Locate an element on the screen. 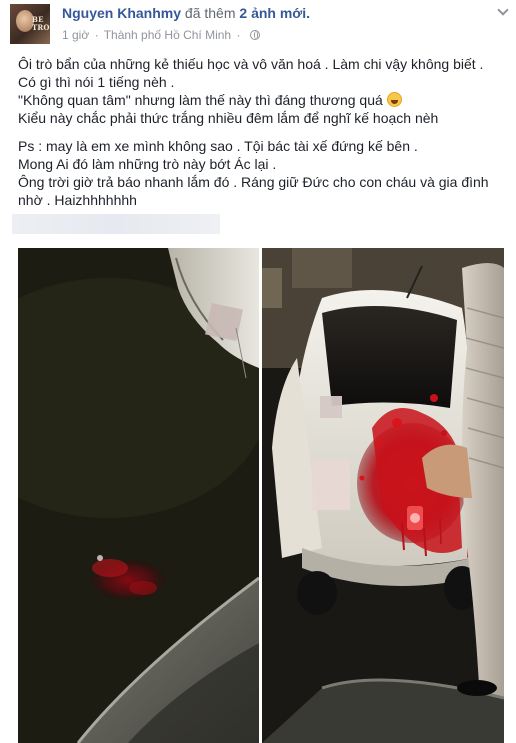 The width and height of the screenshot is (516, 743). laughing-emoji-icon is located at coordinates (394, 99).